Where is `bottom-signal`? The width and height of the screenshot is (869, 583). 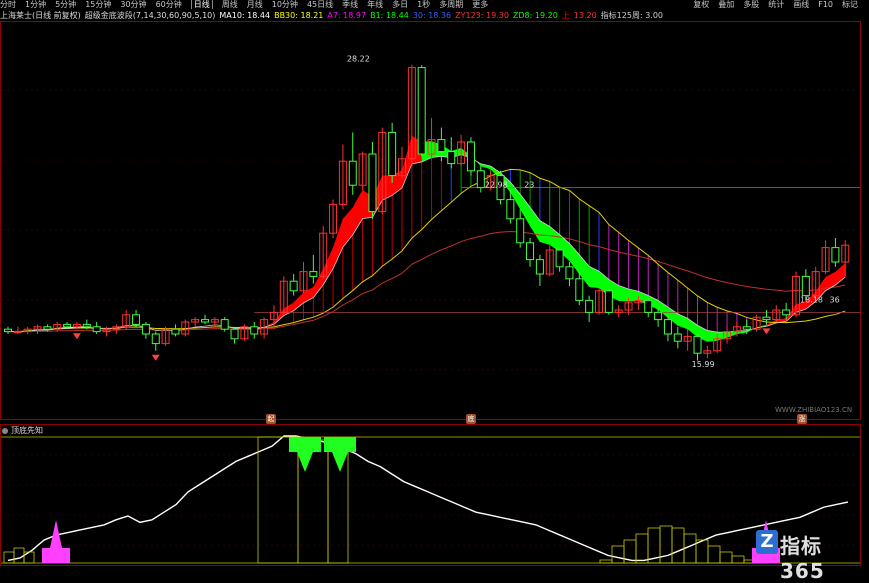 bottom-signal is located at coordinates (56, 541).